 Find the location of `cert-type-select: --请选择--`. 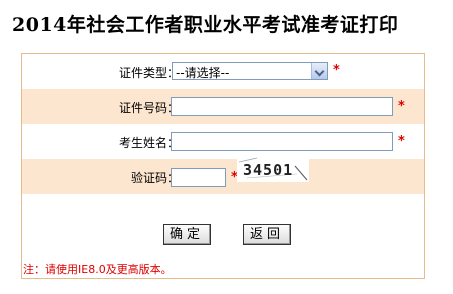

cert-type-select: --请选择-- is located at coordinates (250, 71).